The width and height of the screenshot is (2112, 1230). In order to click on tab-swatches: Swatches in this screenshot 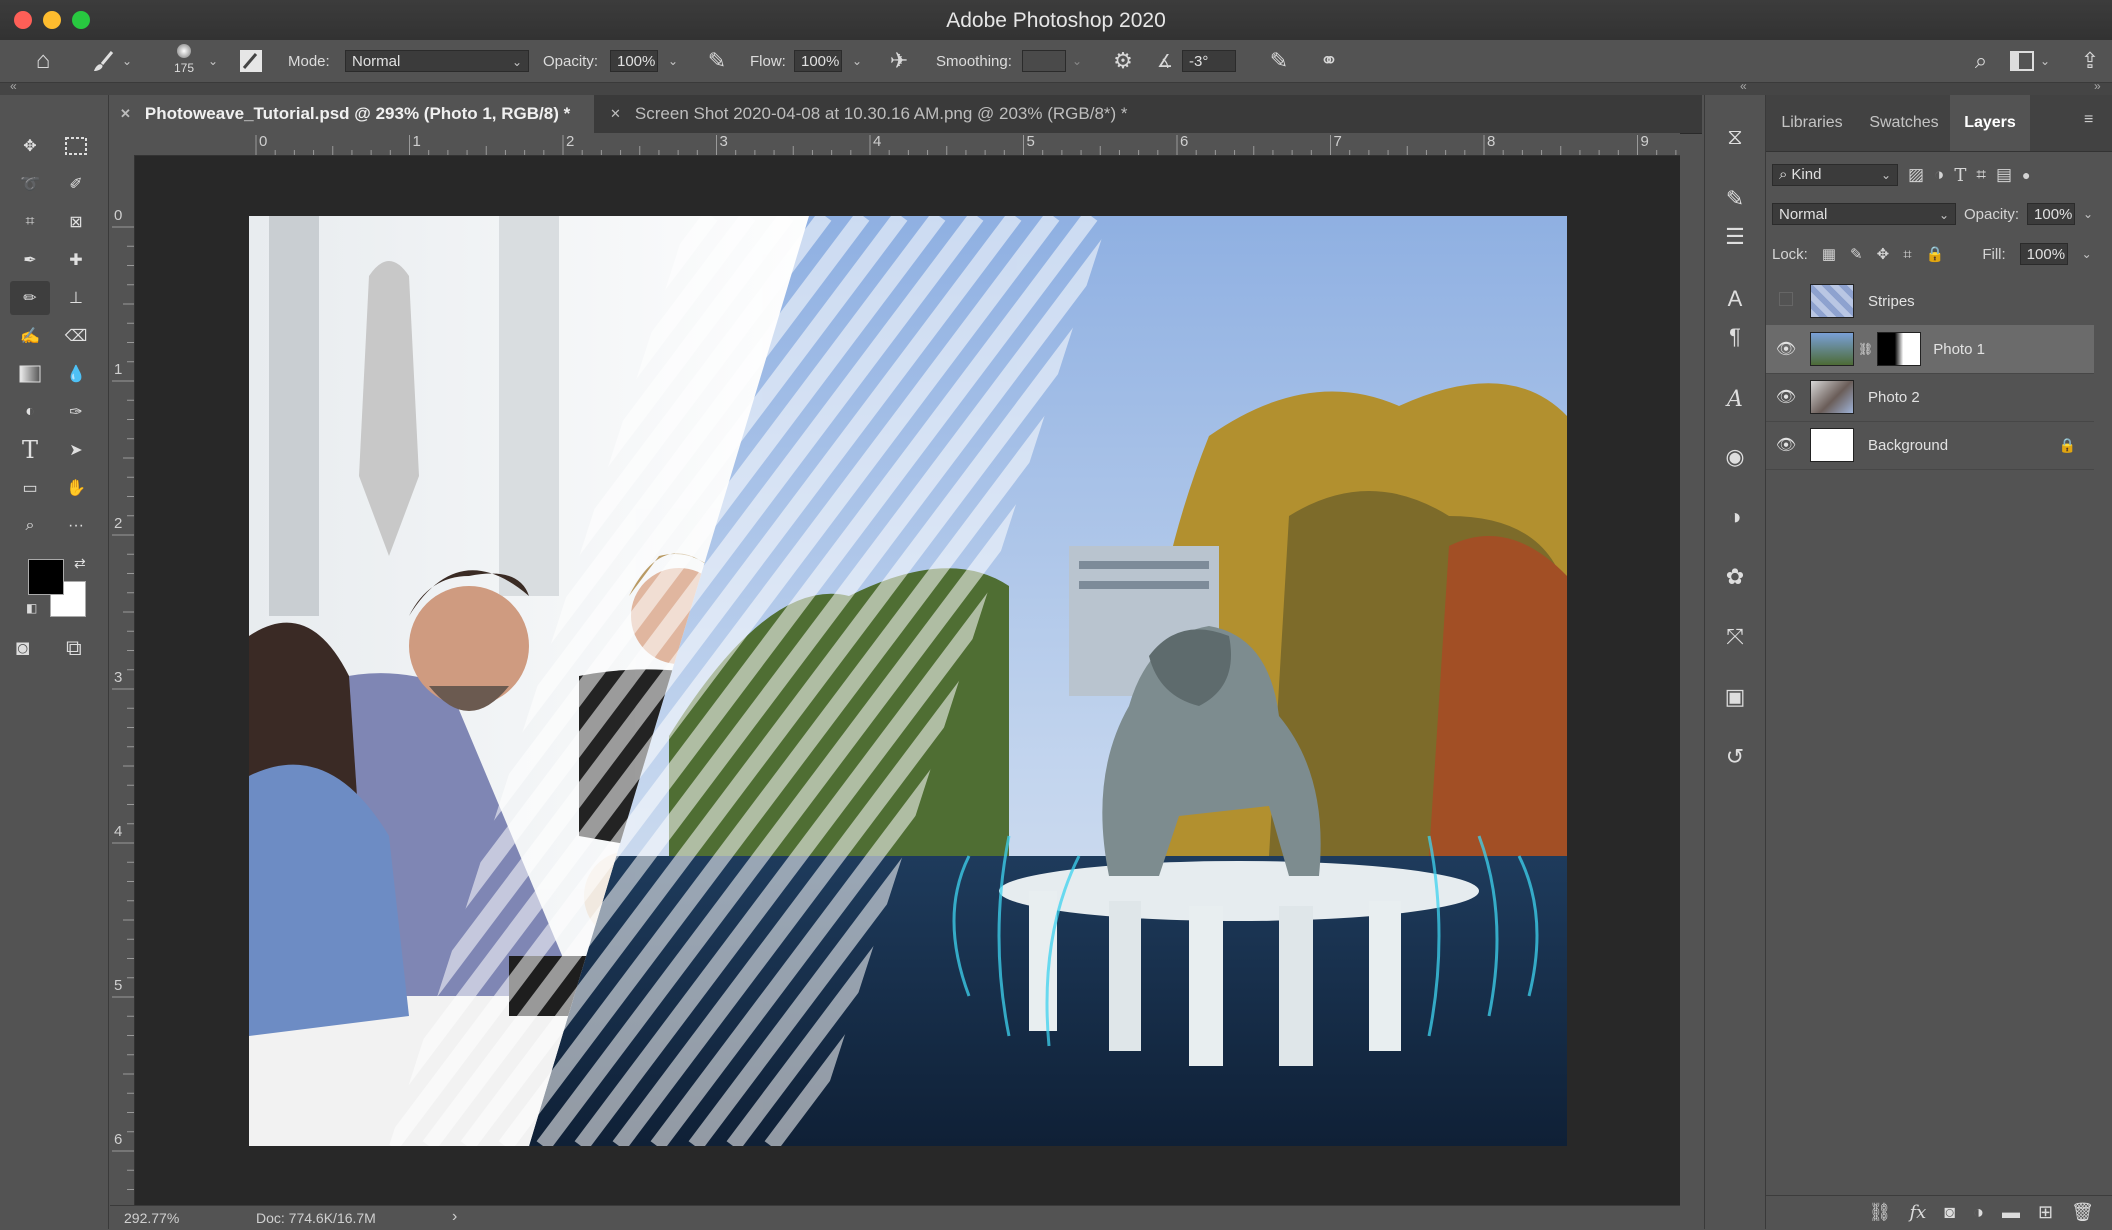, I will do `click(1904, 123)`.